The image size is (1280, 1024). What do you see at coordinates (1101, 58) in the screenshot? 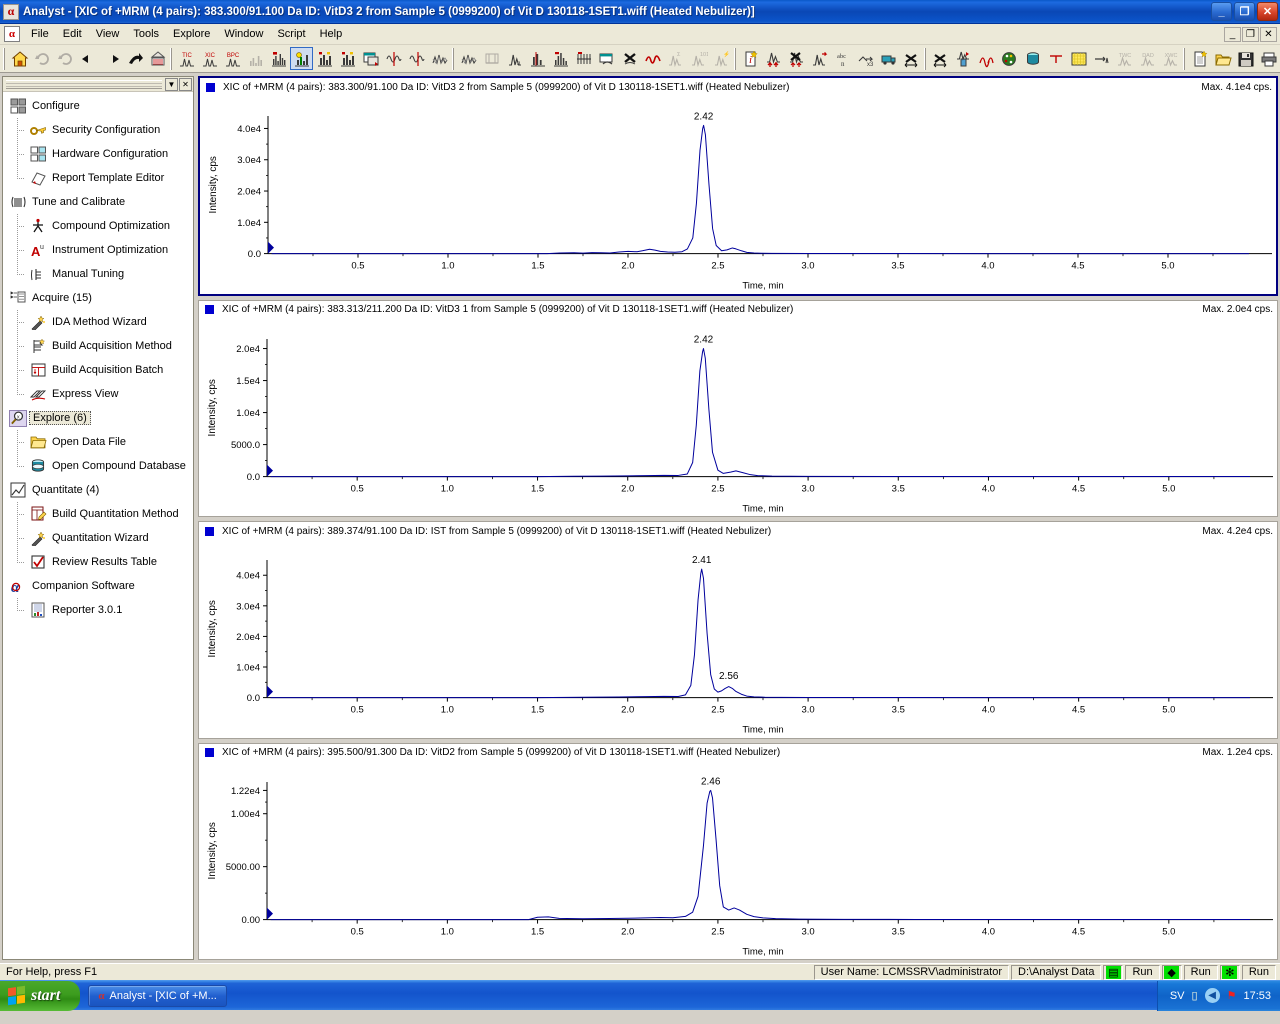
I see `arrow-to-peak-icon` at bounding box center [1101, 58].